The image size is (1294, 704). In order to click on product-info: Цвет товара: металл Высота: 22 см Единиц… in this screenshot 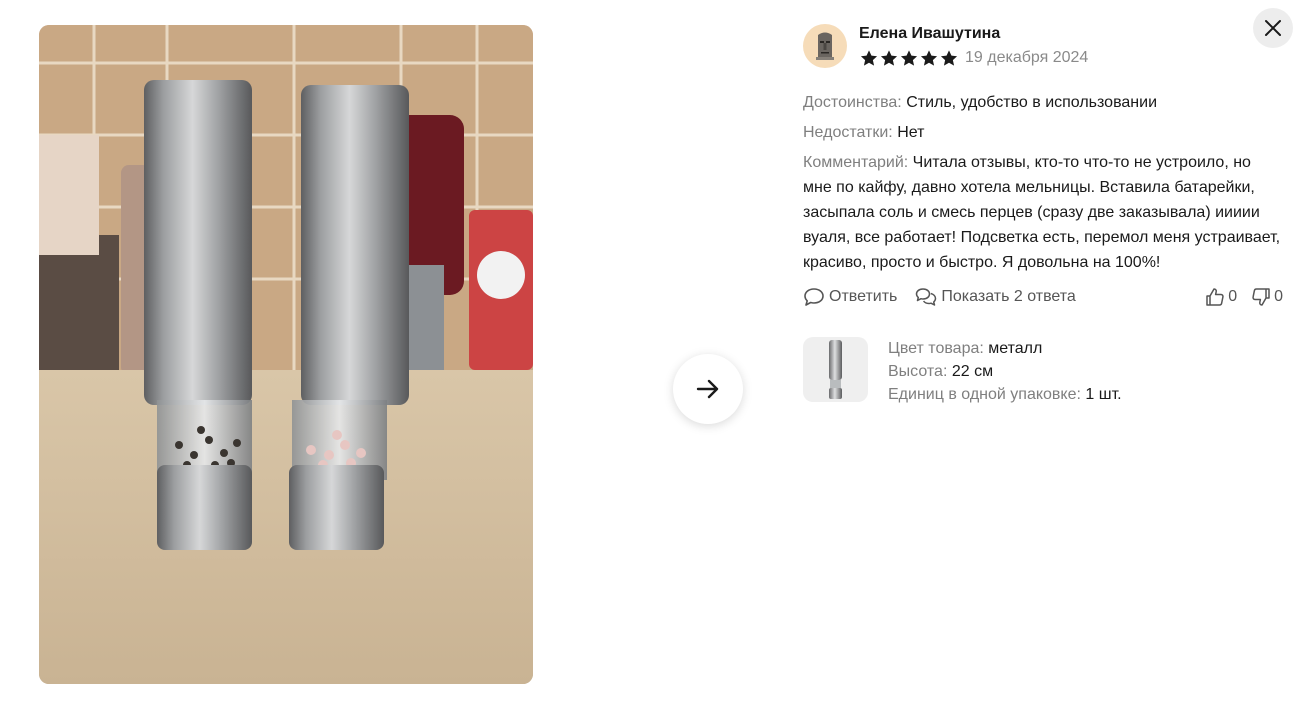, I will do `click(1043, 371)`.